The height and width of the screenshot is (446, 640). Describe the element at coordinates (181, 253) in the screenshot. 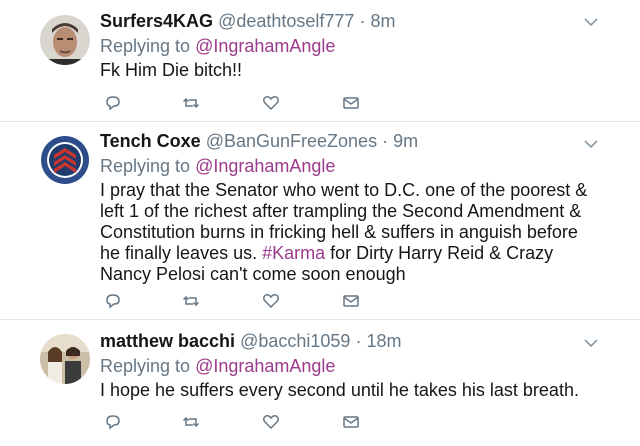

I see `tweet-text-segment: he finally leaves us.` at that location.